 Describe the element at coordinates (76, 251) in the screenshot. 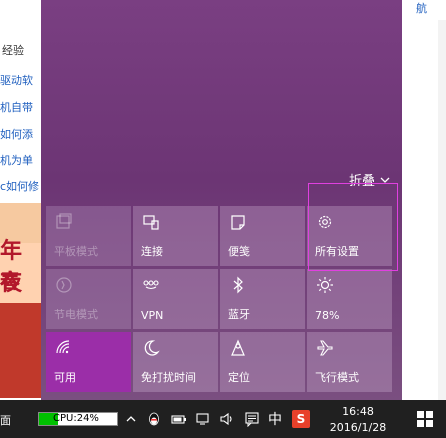

I see `tile-label: 平板模式` at that location.